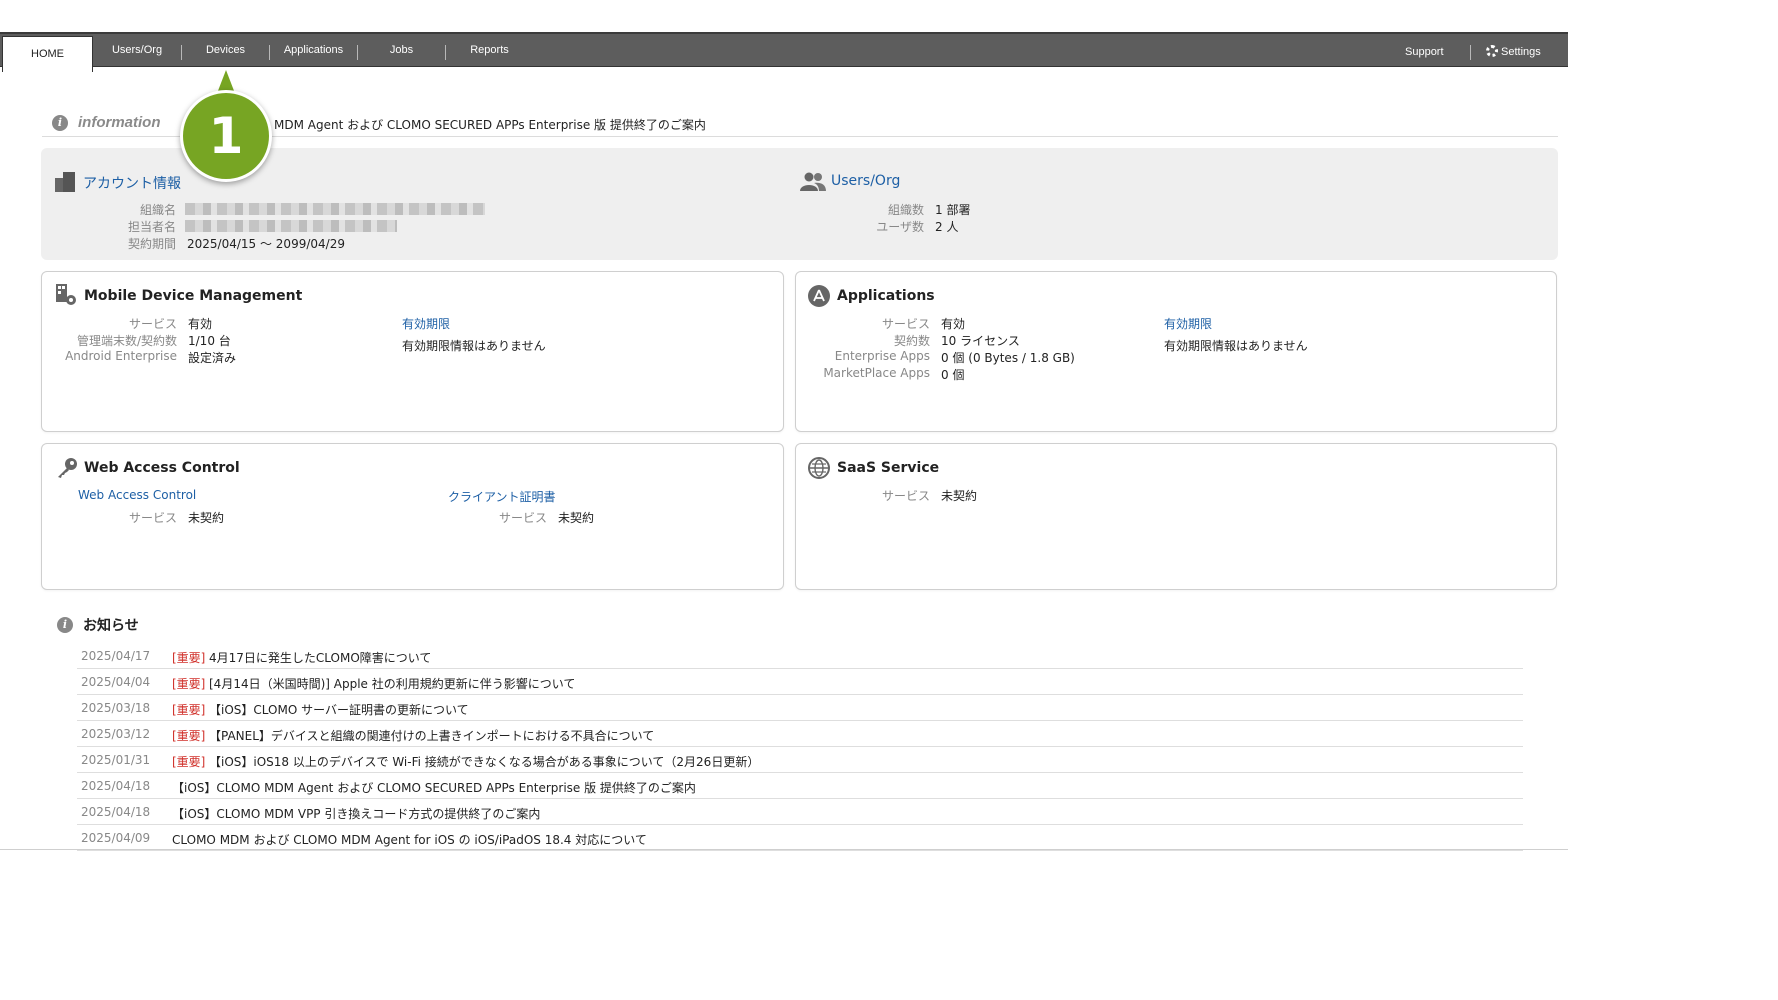 The height and width of the screenshot is (1000, 1778). I want to click on contract-period-label: 契約期間, so click(151, 244).